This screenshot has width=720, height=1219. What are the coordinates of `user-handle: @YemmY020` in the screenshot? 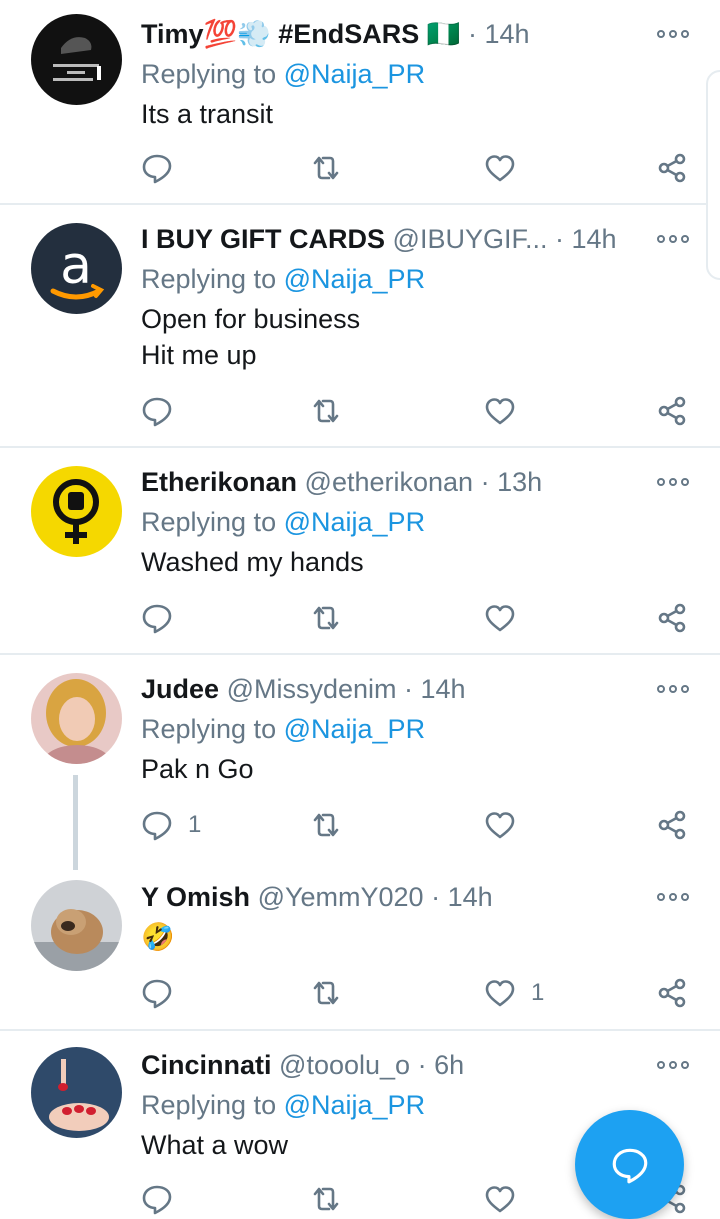 It's located at (341, 897).